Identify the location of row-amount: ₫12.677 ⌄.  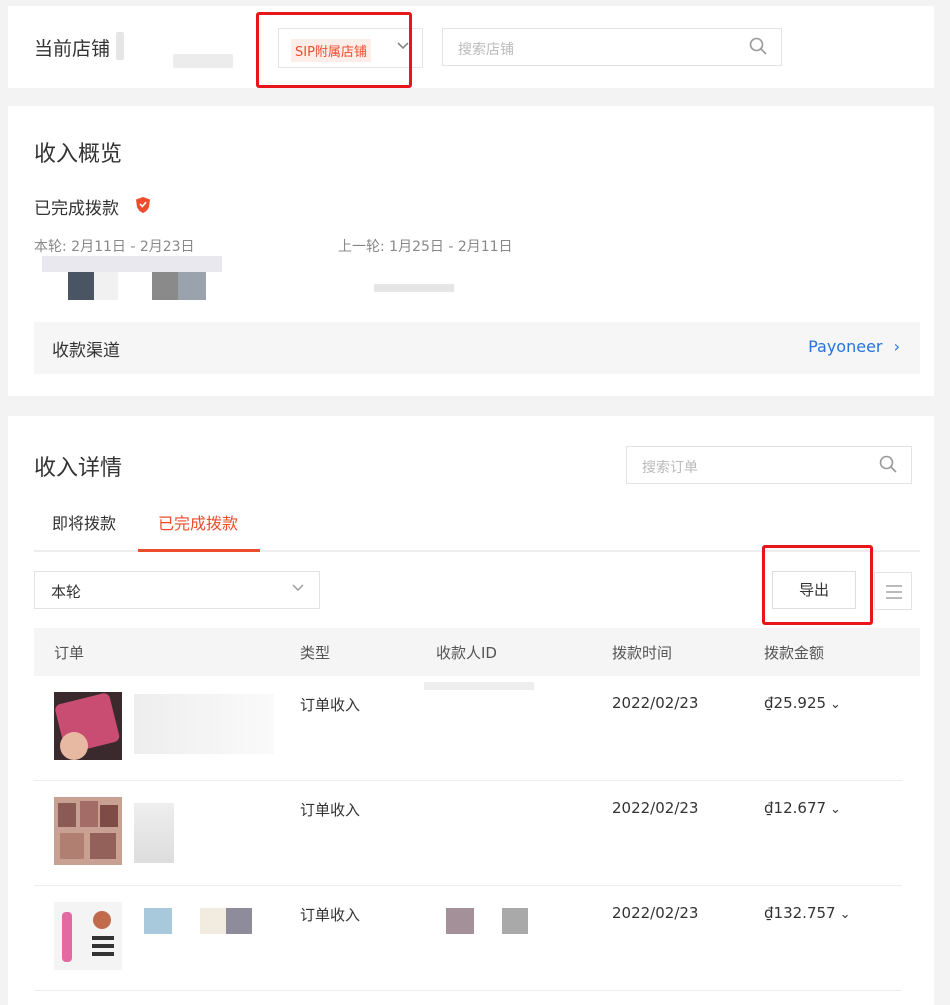
(802, 808).